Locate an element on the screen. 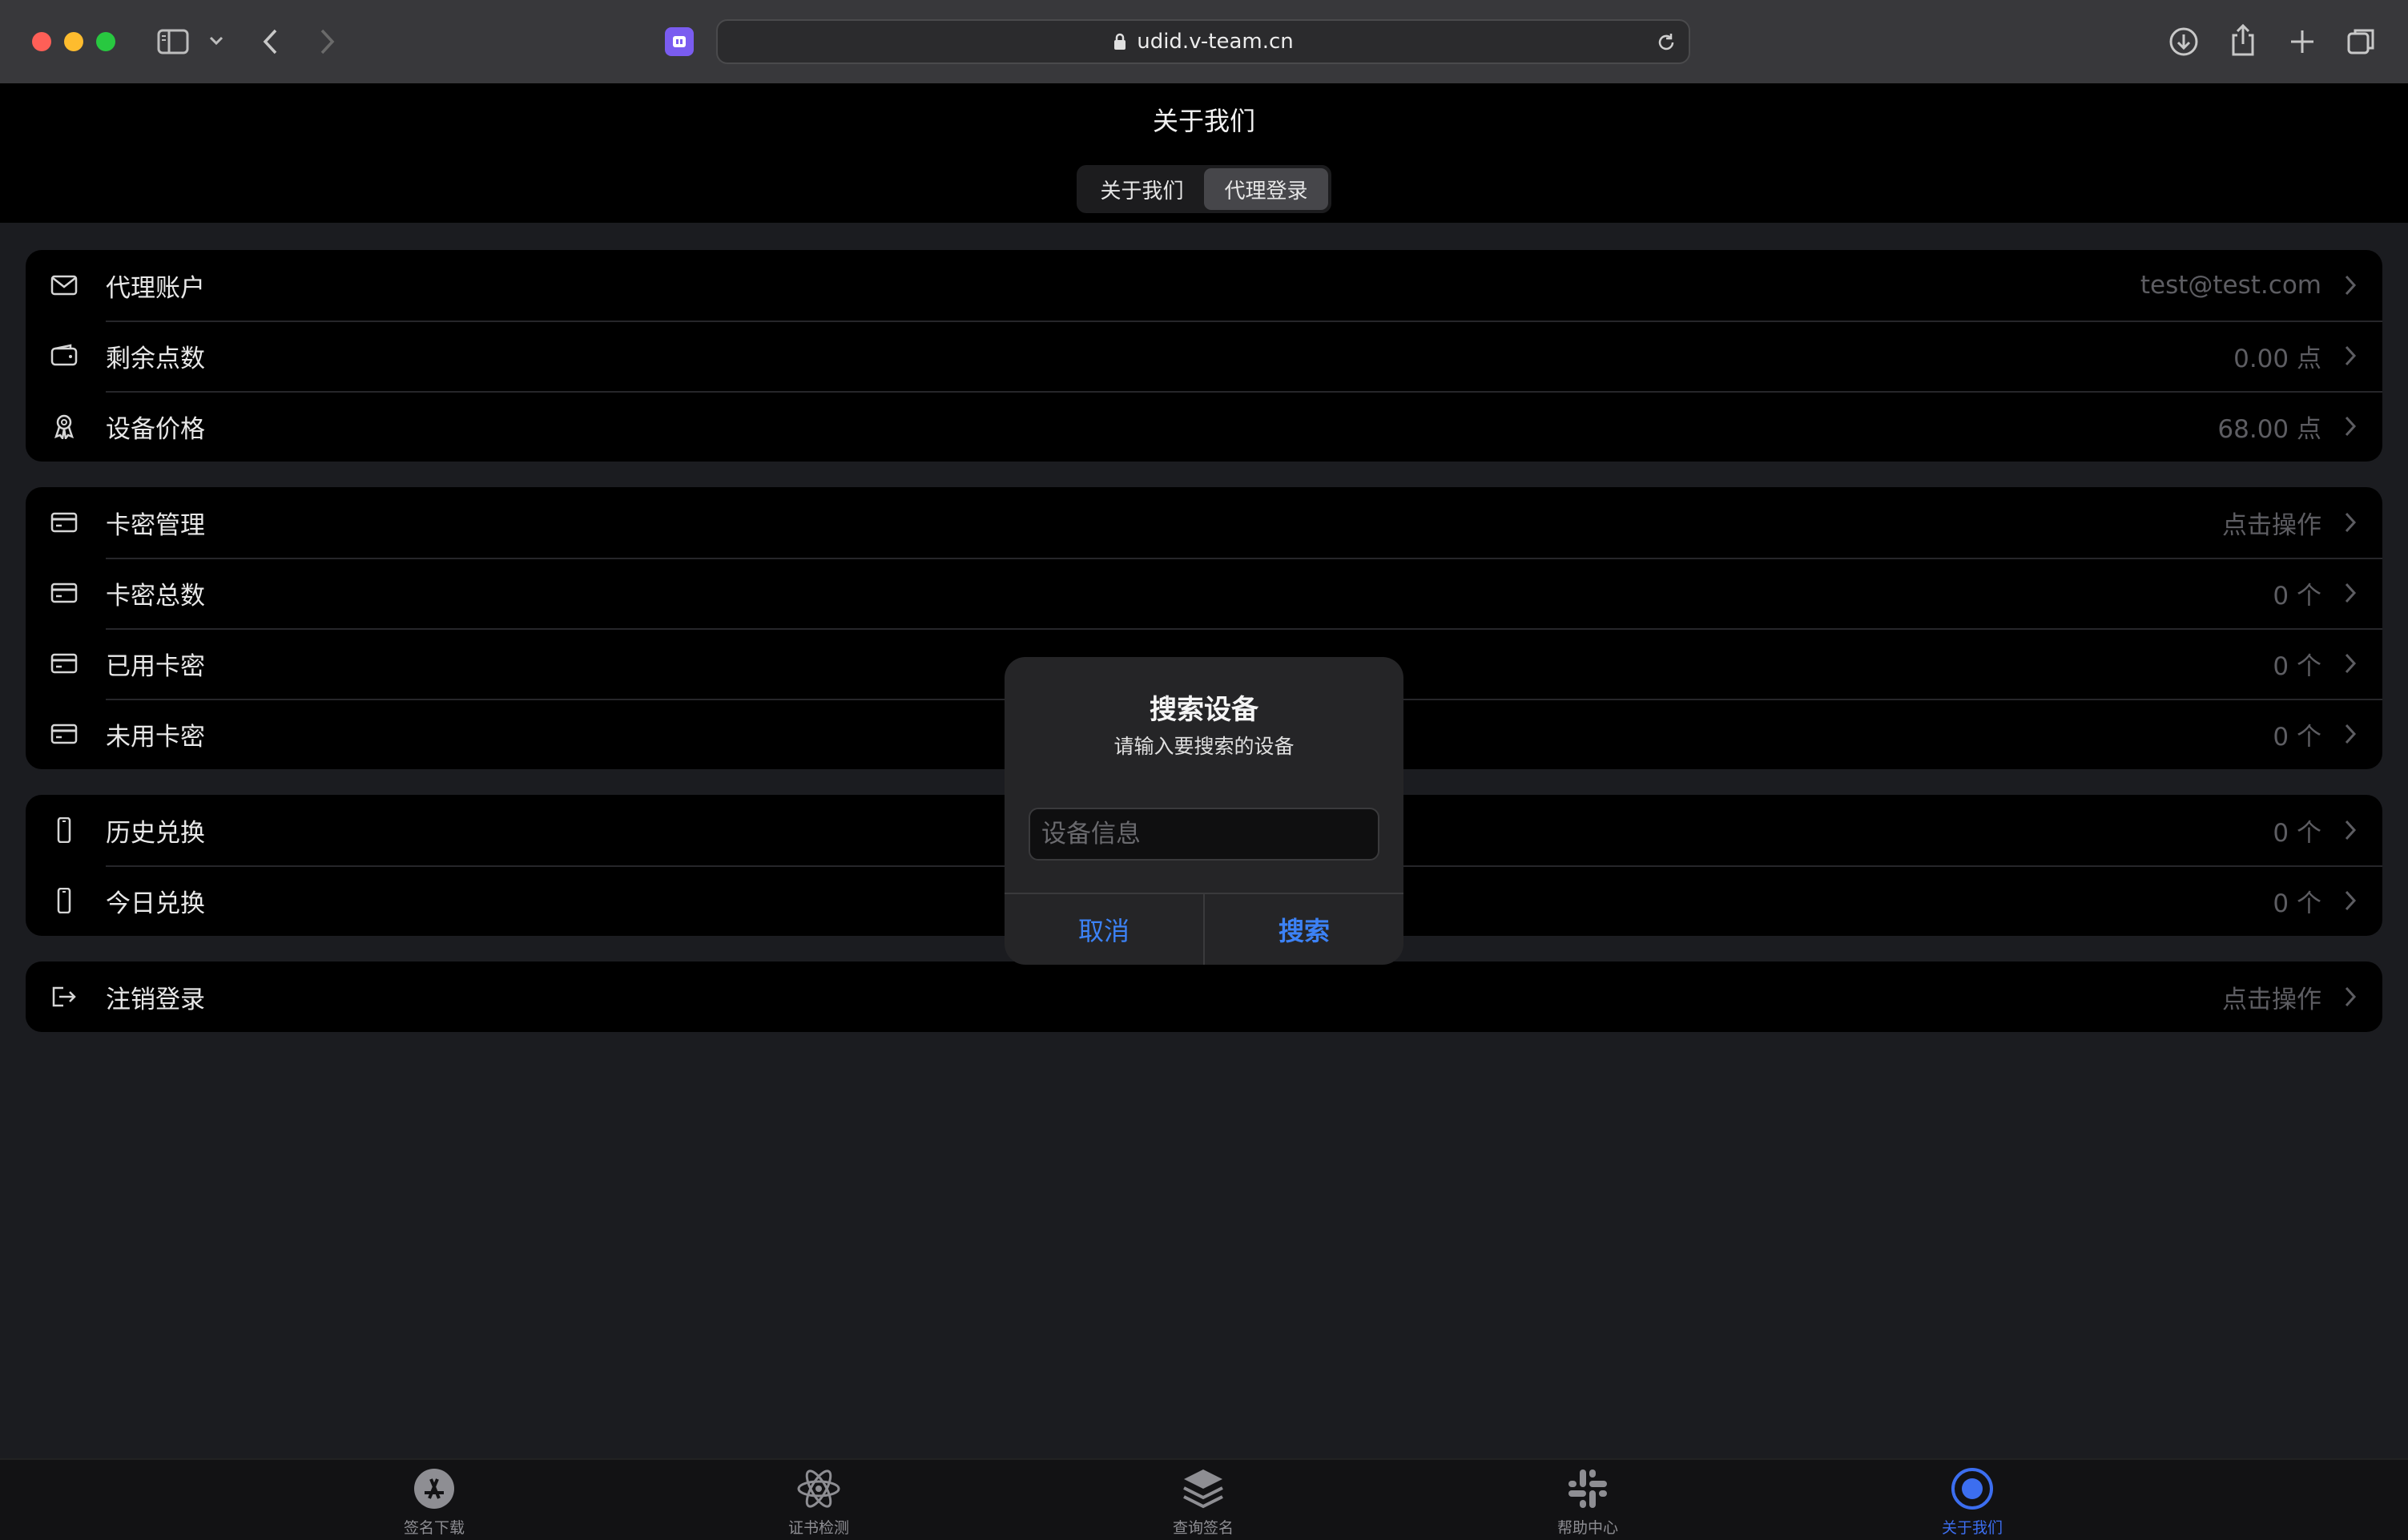  layers-icon is located at coordinates (1203, 1489).